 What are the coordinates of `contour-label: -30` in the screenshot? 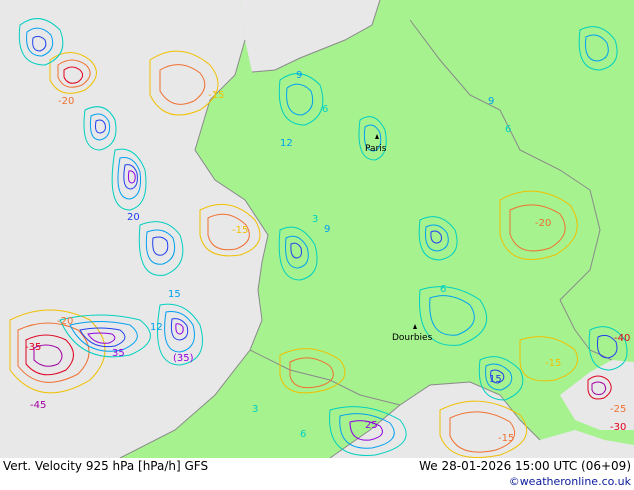 It's located at (618, 427).